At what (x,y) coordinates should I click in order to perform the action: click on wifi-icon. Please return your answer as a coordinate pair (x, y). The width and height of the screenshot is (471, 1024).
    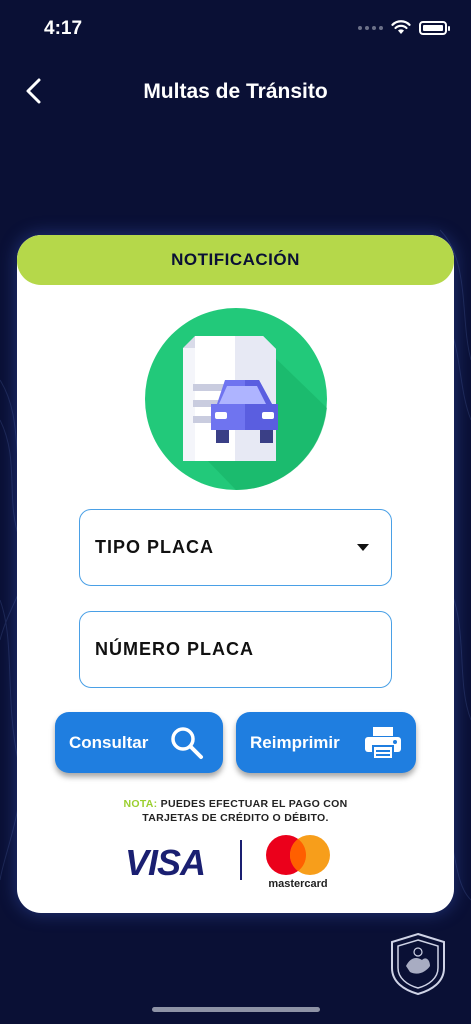
    Looking at the image, I should click on (401, 27).